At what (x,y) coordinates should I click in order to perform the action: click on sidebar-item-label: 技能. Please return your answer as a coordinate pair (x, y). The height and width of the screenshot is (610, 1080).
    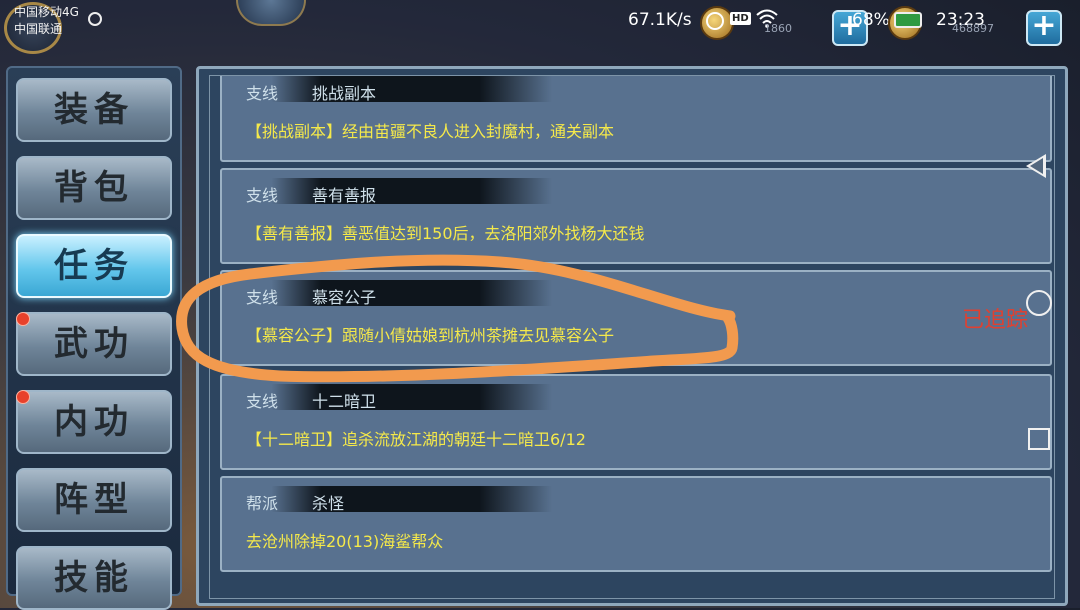
    Looking at the image, I should click on (94, 578).